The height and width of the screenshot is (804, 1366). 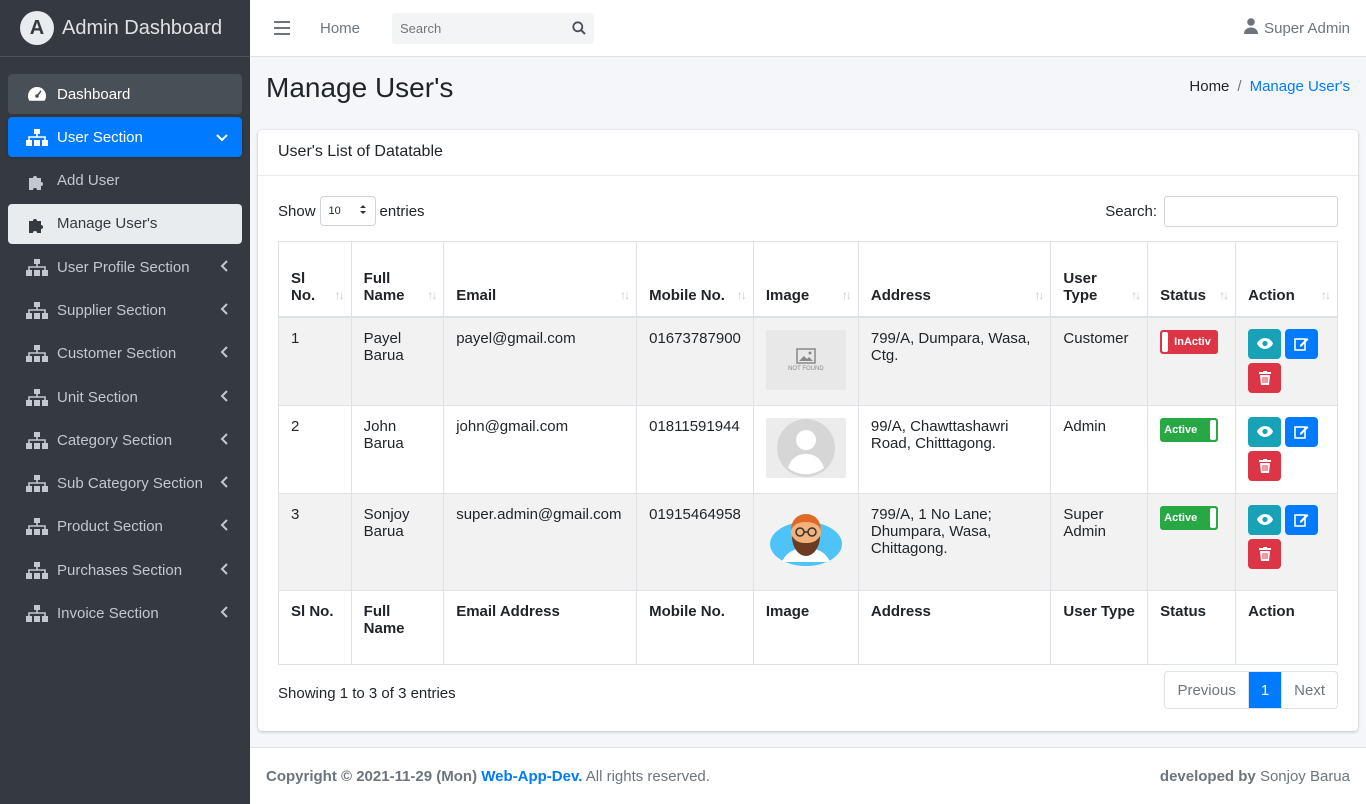 I want to click on entries-select: 10, so click(x=347, y=211).